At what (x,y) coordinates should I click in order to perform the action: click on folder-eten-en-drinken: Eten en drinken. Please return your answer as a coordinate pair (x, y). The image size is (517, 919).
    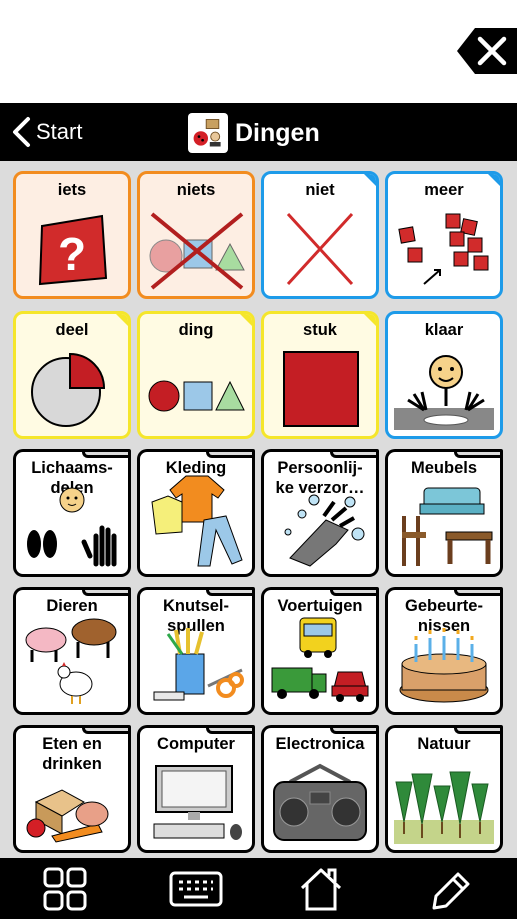
    Looking at the image, I should click on (72, 789).